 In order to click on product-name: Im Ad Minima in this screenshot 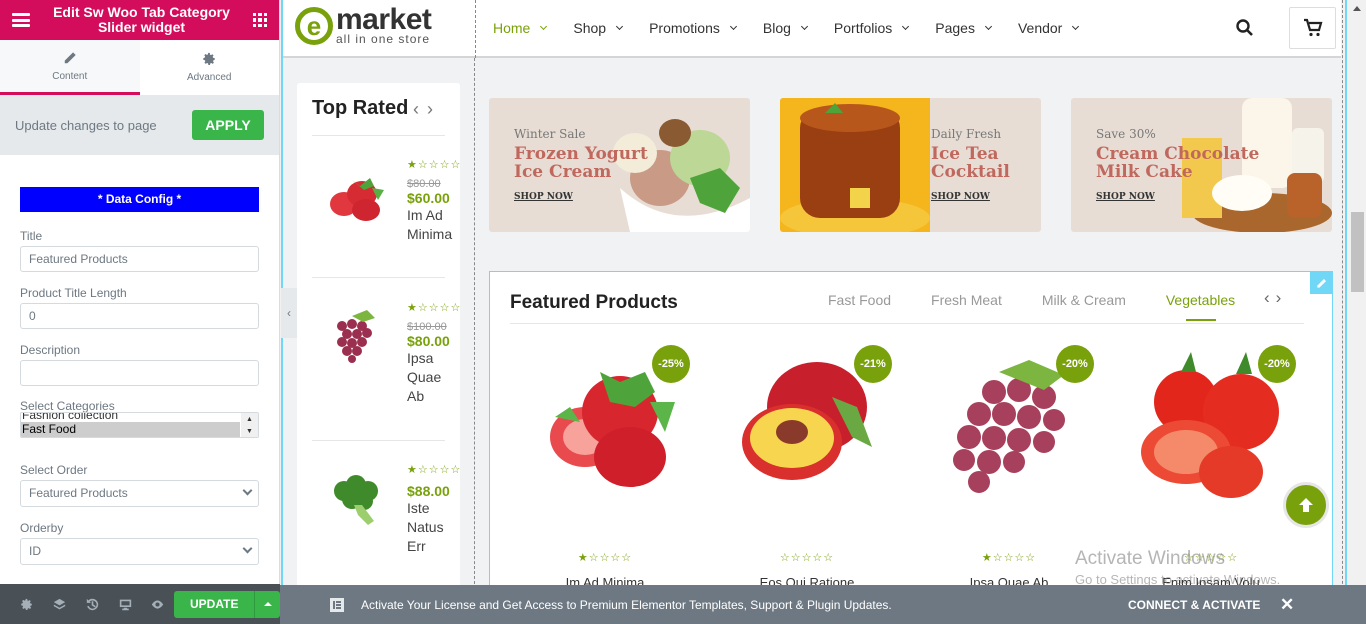, I will do `click(432, 225)`.